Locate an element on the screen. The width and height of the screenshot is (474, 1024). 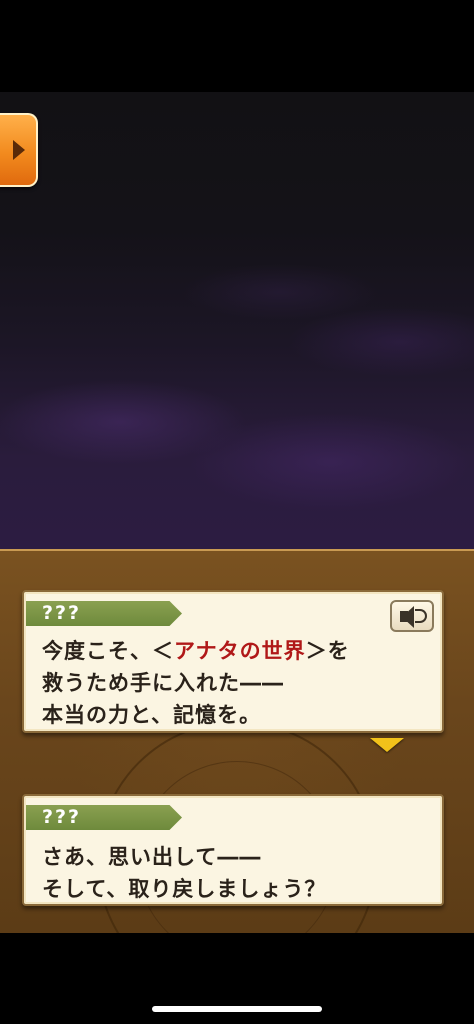
voice-replay-button is located at coordinates (412, 616).